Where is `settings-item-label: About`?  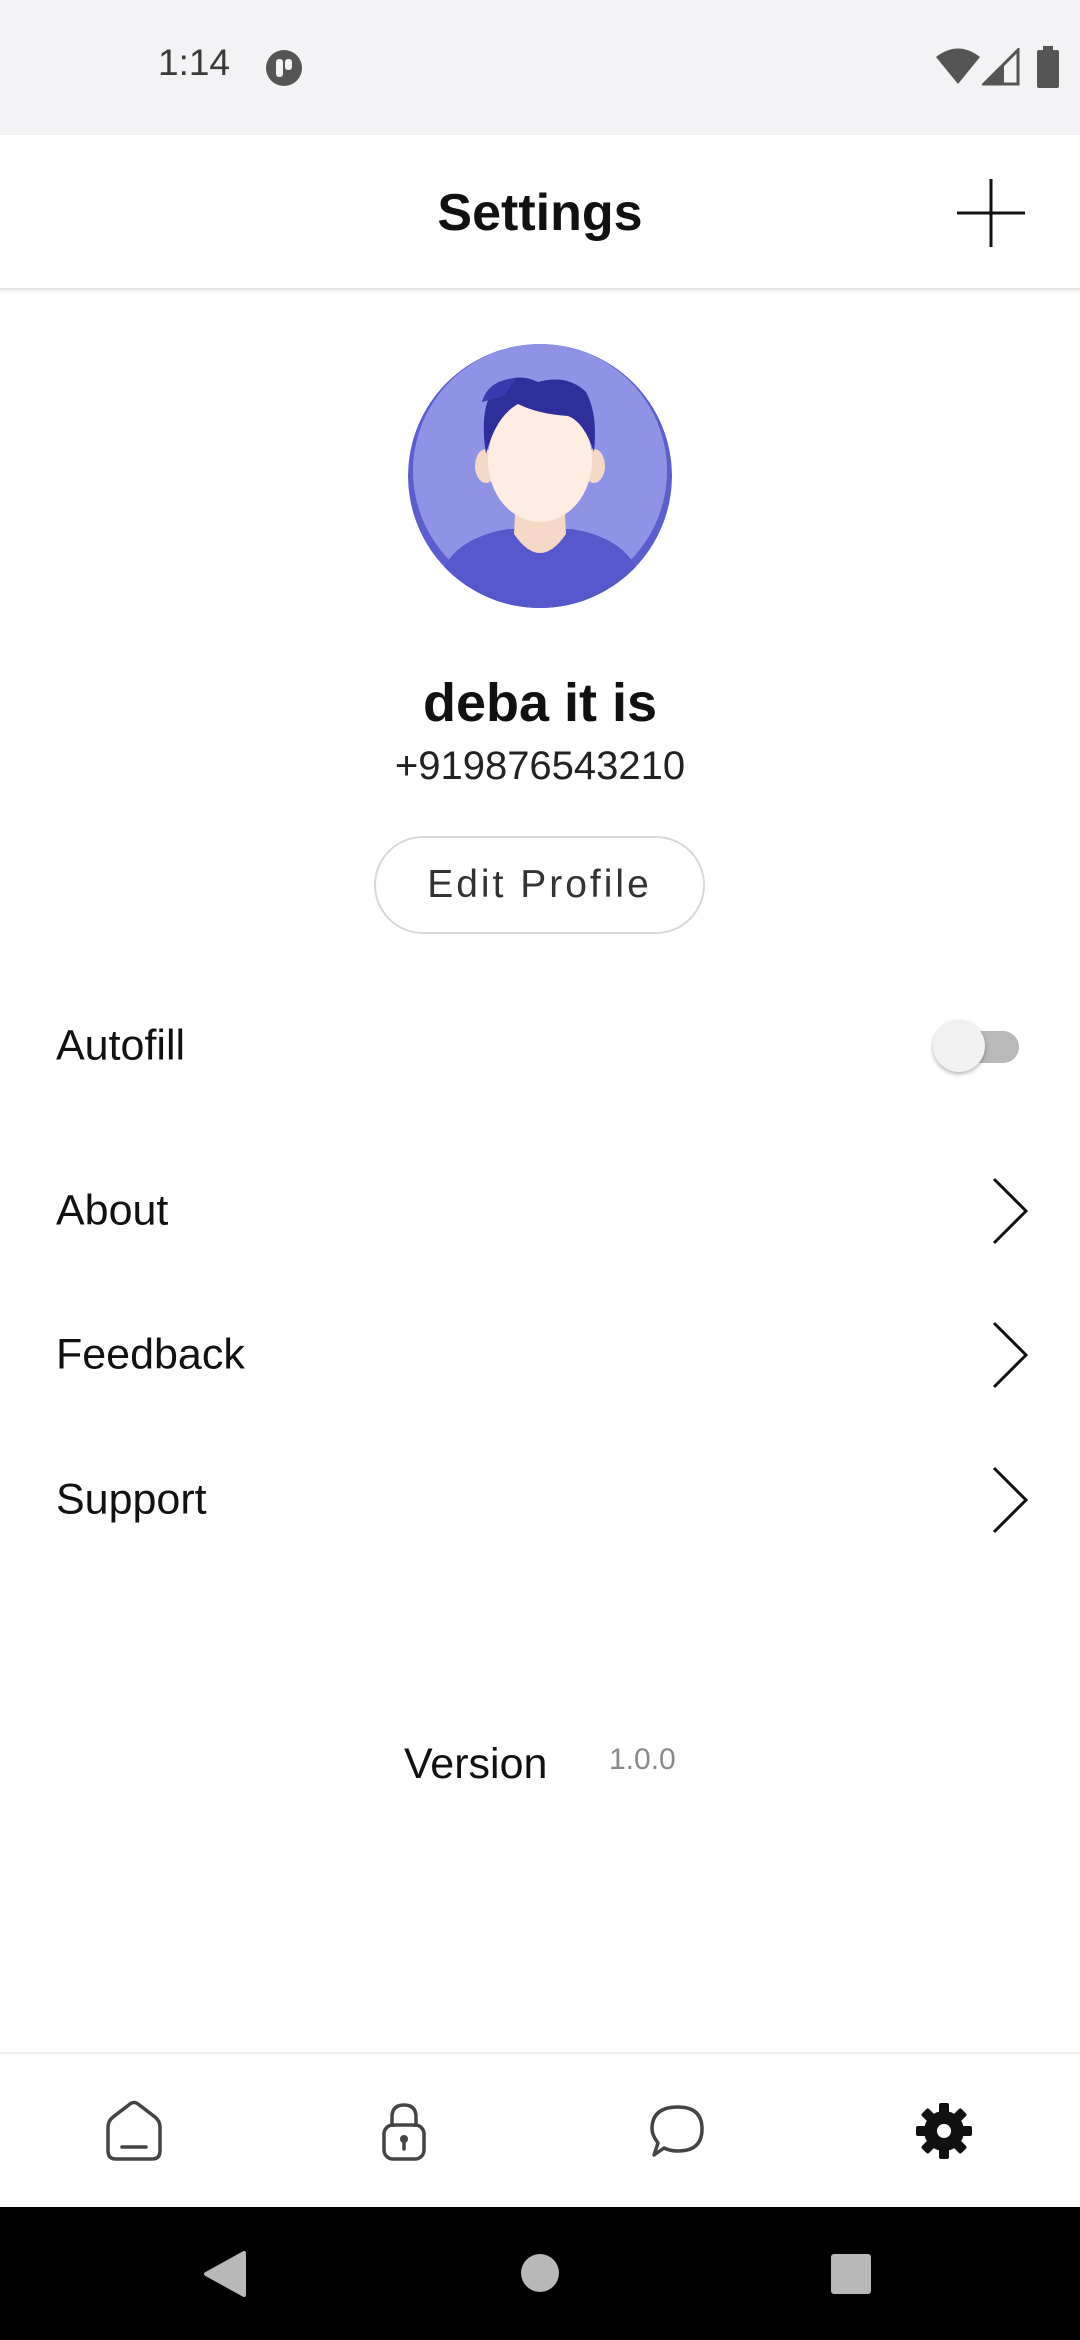
settings-item-label: About is located at coordinates (112, 1210).